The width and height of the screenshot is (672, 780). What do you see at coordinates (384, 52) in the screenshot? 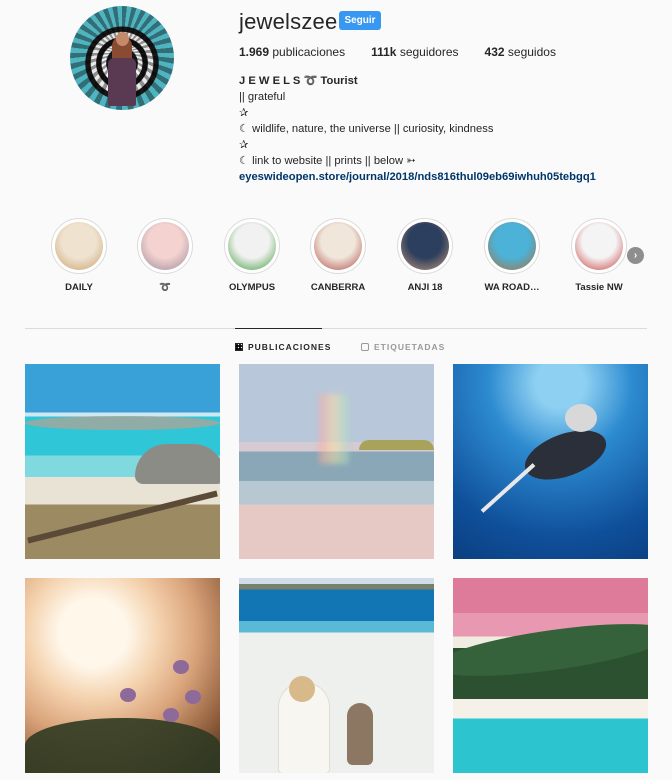
I see `stat-followers-count: 111k` at bounding box center [384, 52].